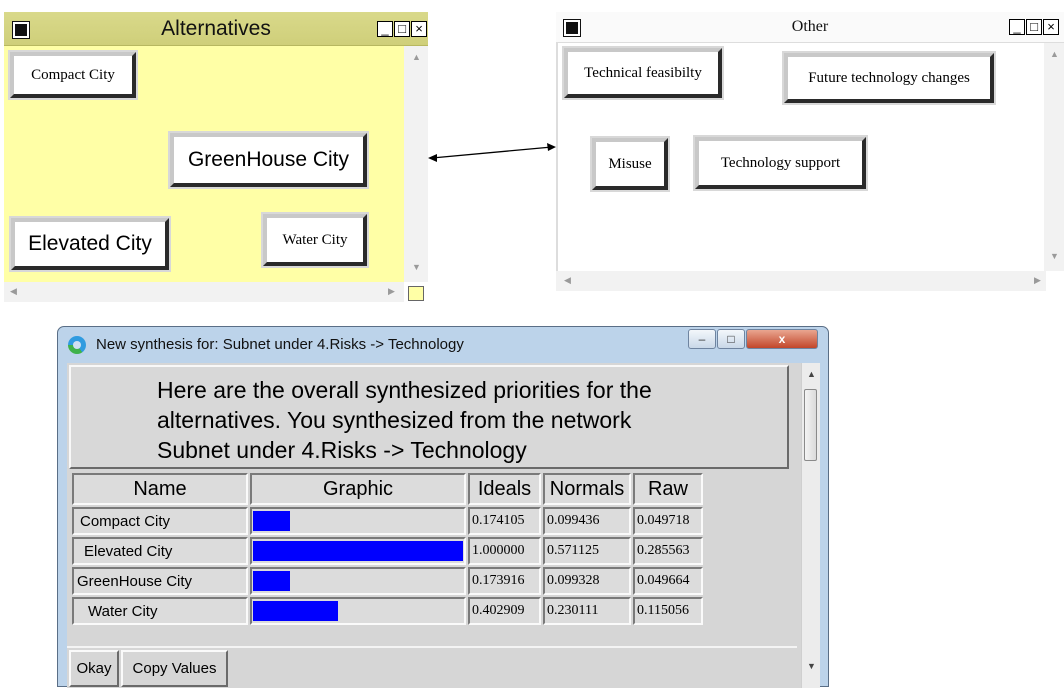 This screenshot has height=690, width=1064. Describe the element at coordinates (504, 489) in the screenshot. I see `column-header-ideals: Ideals` at that location.